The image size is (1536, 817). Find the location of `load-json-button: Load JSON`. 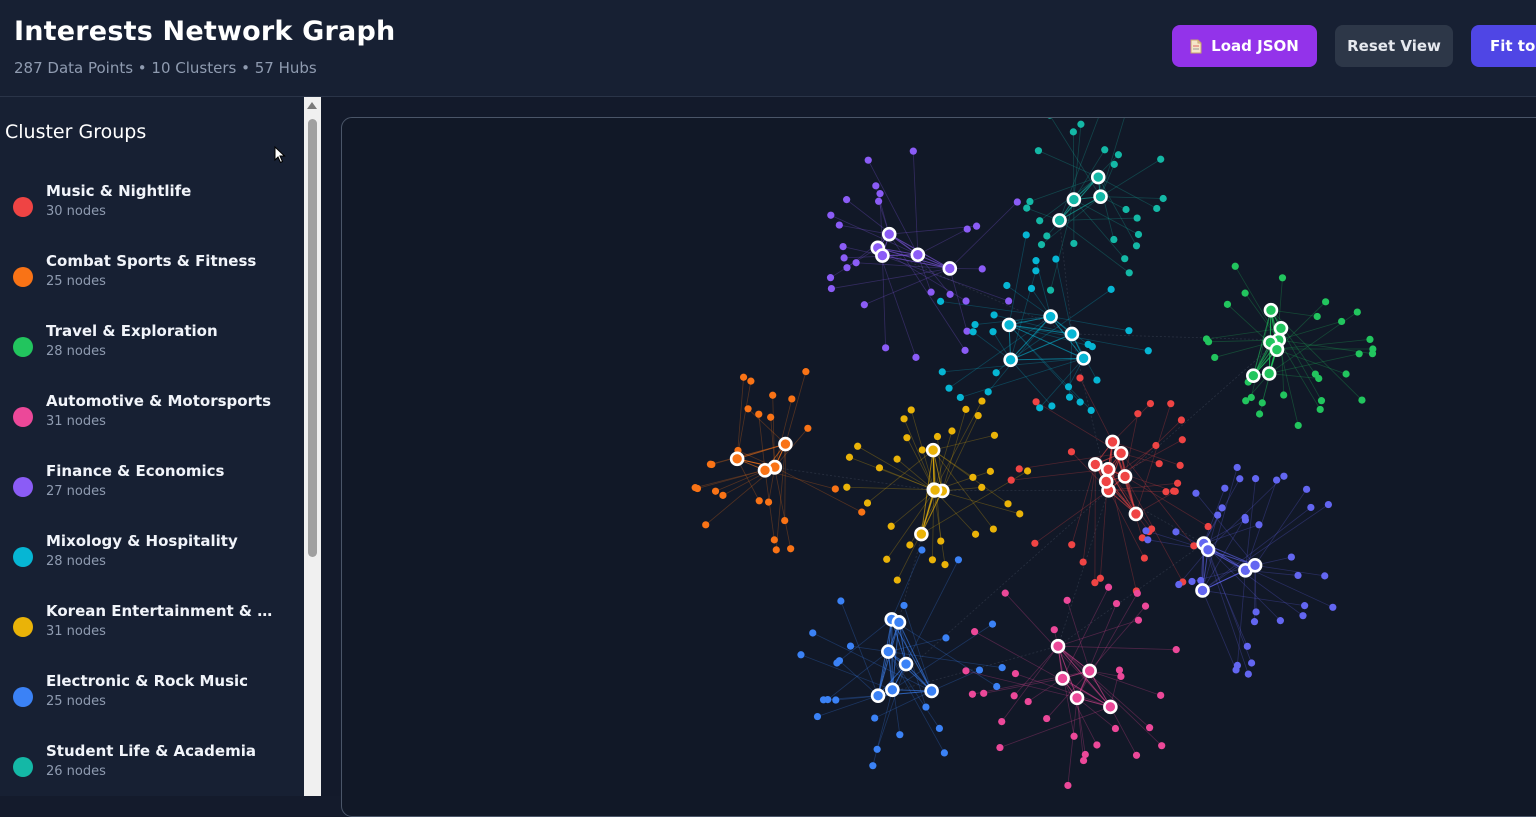

load-json-button: Load JSON is located at coordinates (1244, 46).